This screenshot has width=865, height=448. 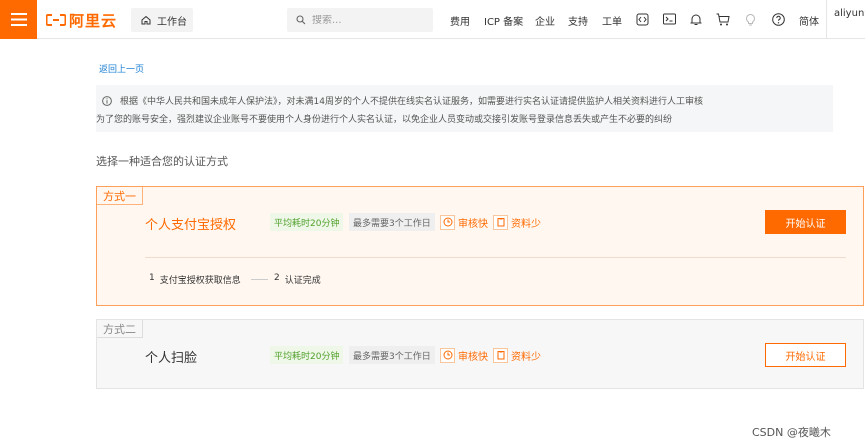 What do you see at coordinates (93, 20) in the screenshot?
I see `brand-name: 阿里云` at bounding box center [93, 20].